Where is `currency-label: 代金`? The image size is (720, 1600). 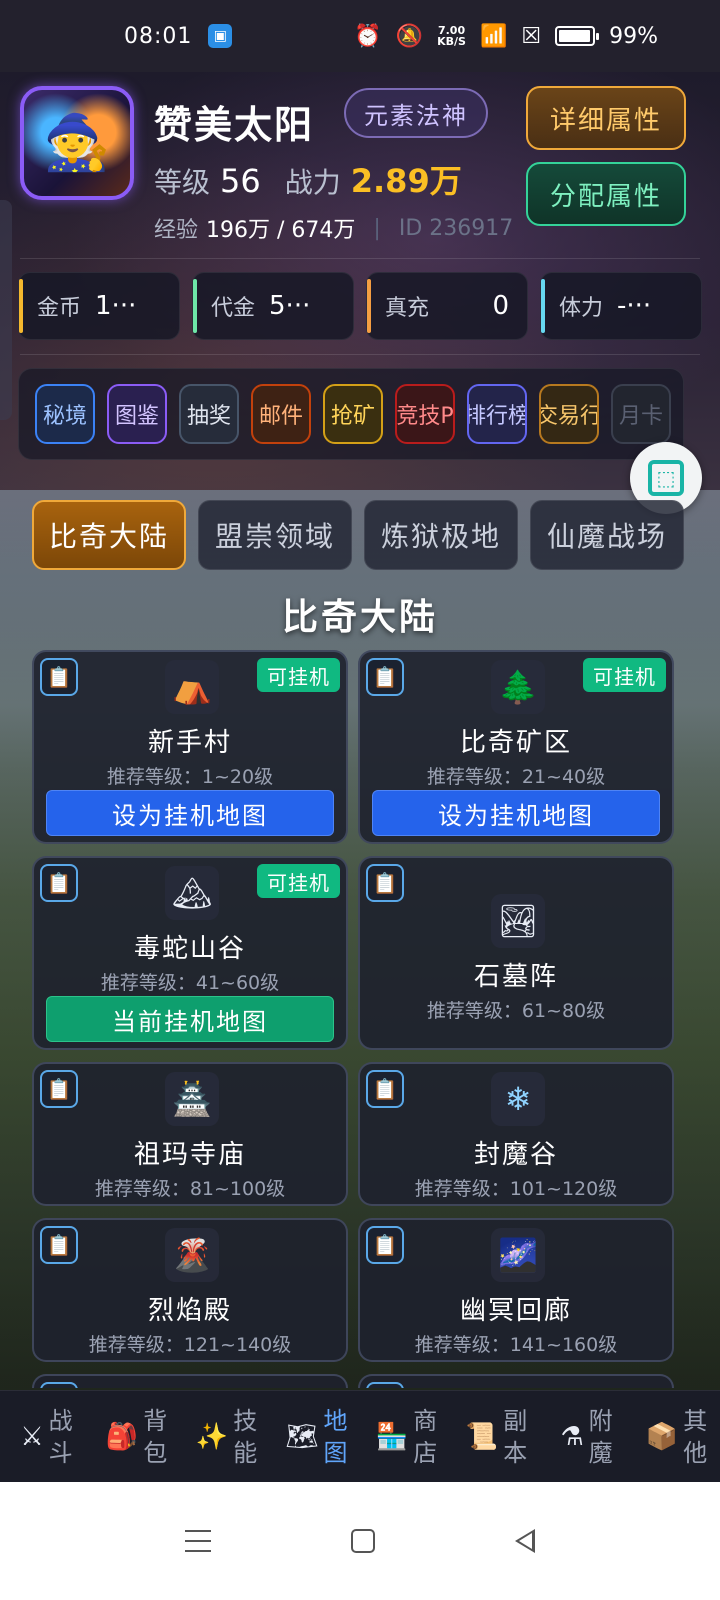 currency-label: 代金 is located at coordinates (233, 308).